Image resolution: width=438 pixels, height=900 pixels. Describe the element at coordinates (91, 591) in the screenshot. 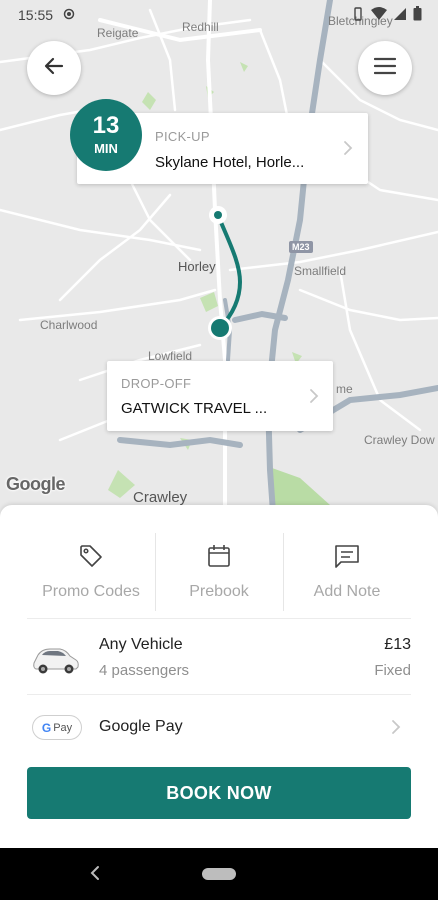

I see `promo-codes-label: Promo Codes` at that location.